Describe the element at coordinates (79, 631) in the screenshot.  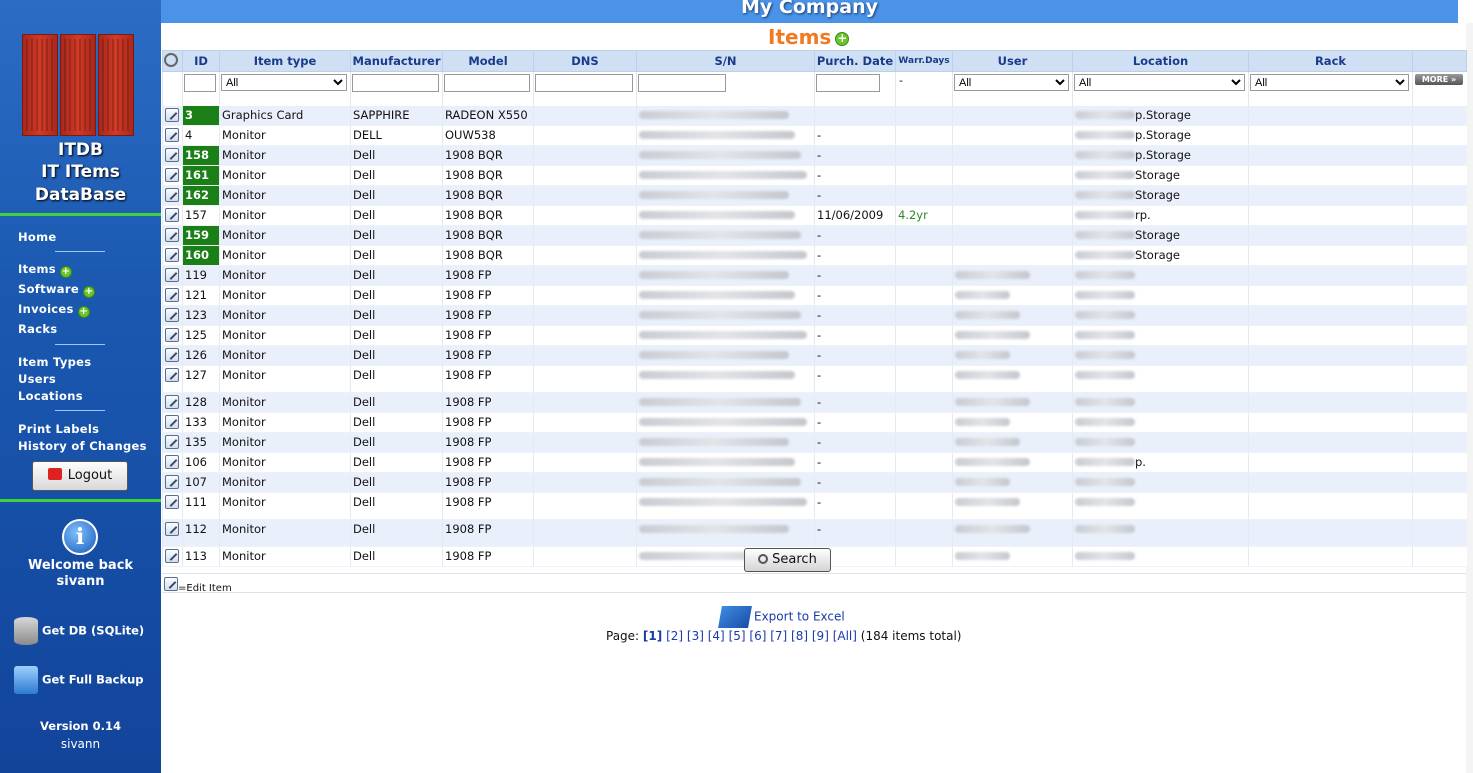
I see `get-db-link: Get DB (SQLite)` at that location.